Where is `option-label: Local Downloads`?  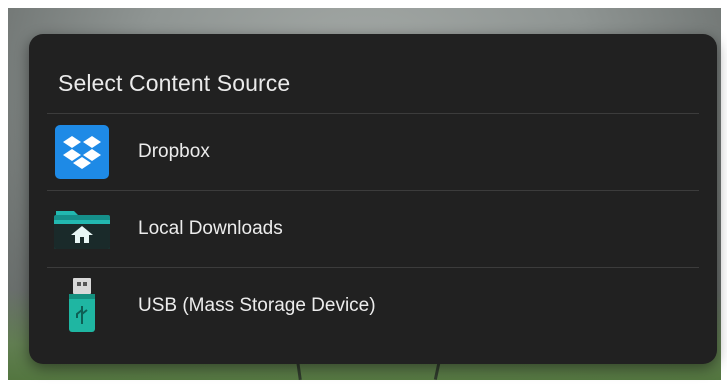 option-label: Local Downloads is located at coordinates (210, 228).